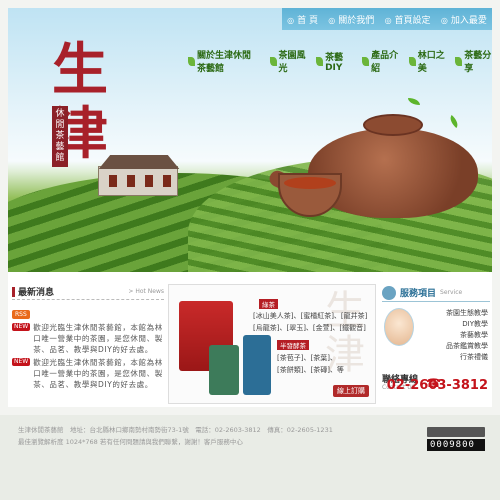 This screenshot has height=500, width=500. Describe the element at coordinates (88, 292) in the screenshot. I see `news-header: 最新消息 > Hot News` at that location.